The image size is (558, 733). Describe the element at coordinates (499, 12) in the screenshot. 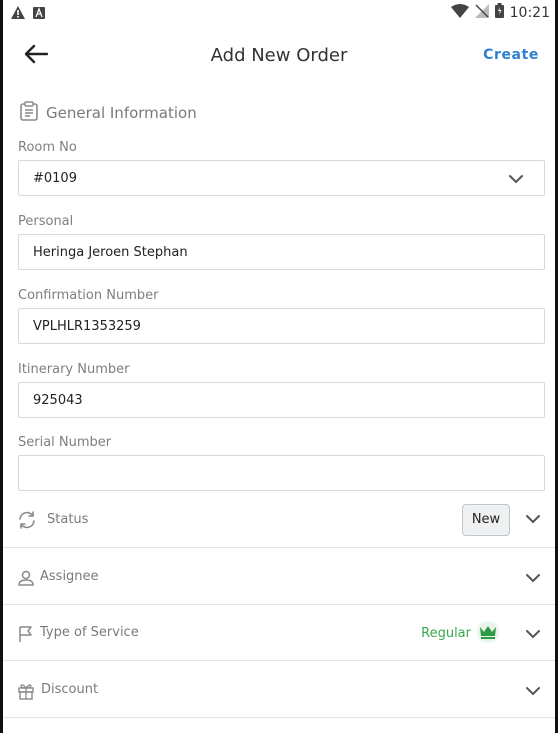

I see `battery-icon` at that location.